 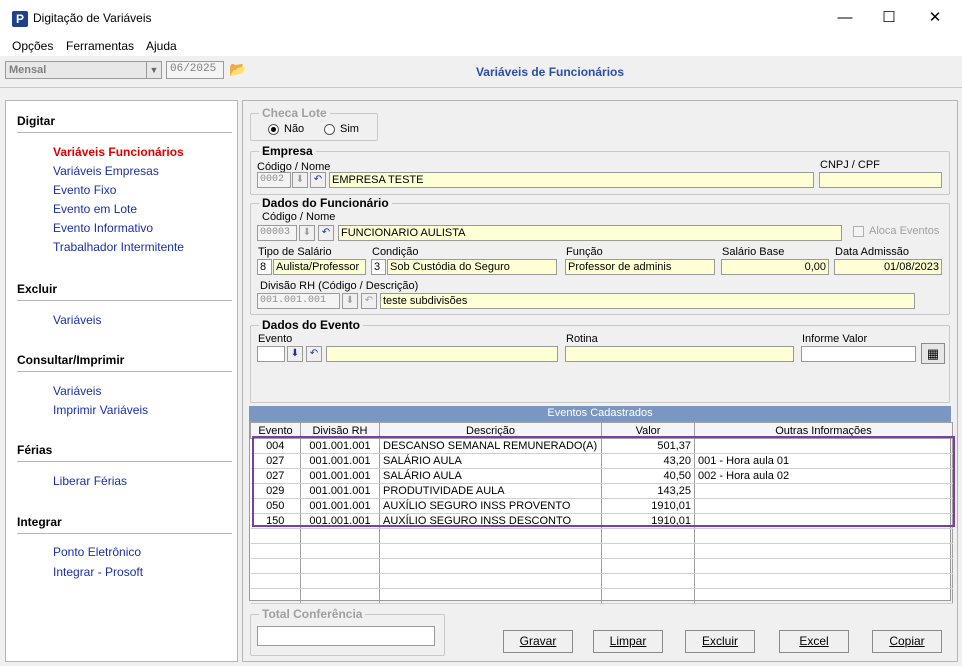 What do you see at coordinates (271, 354) in the screenshot?
I see `evento-code-field` at bounding box center [271, 354].